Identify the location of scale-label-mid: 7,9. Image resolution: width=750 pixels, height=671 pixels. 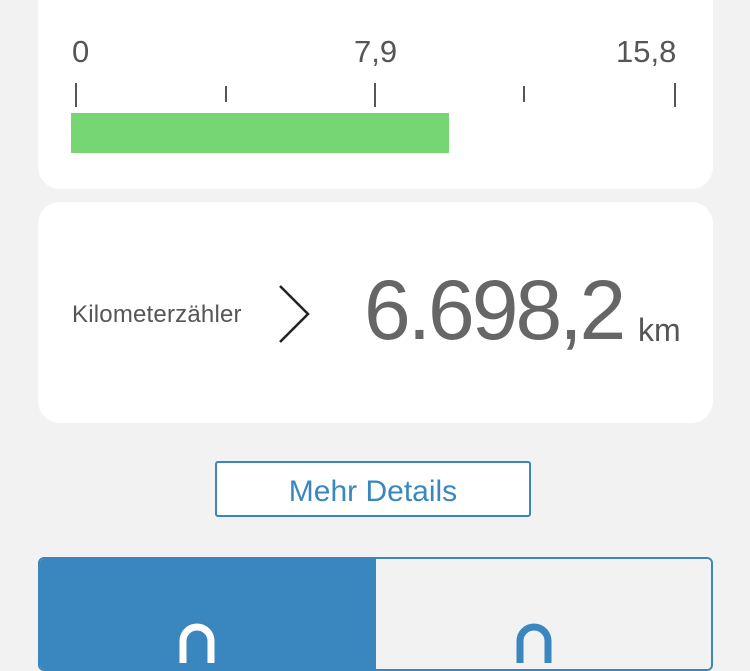
(376, 51).